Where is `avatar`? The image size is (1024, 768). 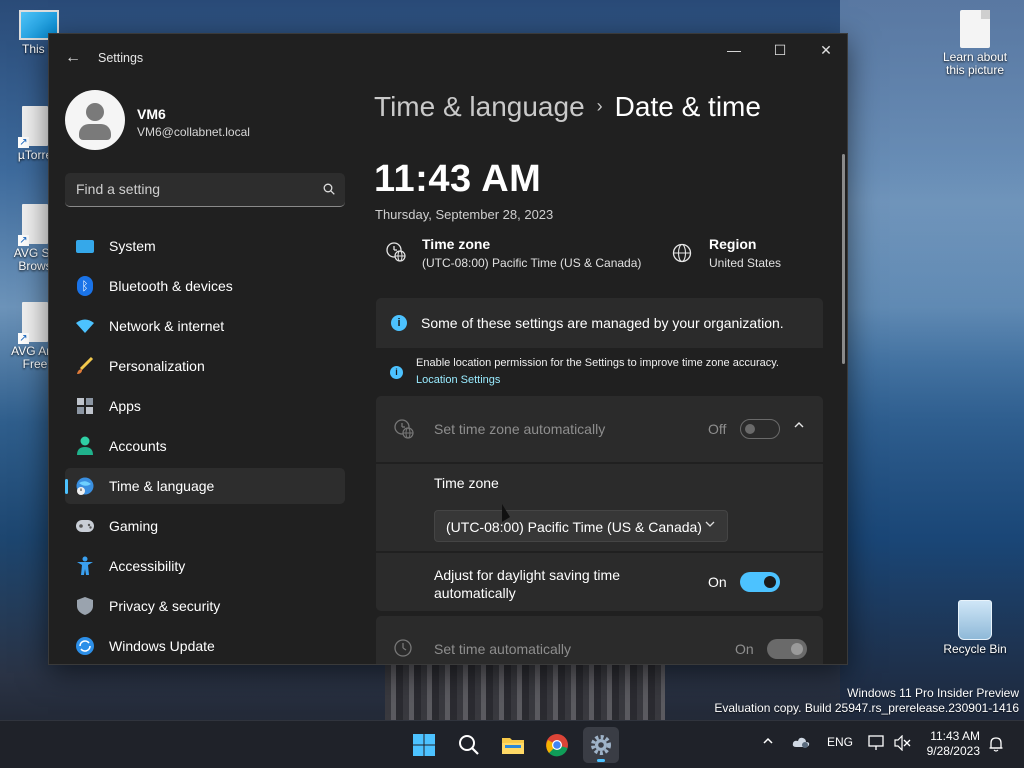
avatar is located at coordinates (95, 120).